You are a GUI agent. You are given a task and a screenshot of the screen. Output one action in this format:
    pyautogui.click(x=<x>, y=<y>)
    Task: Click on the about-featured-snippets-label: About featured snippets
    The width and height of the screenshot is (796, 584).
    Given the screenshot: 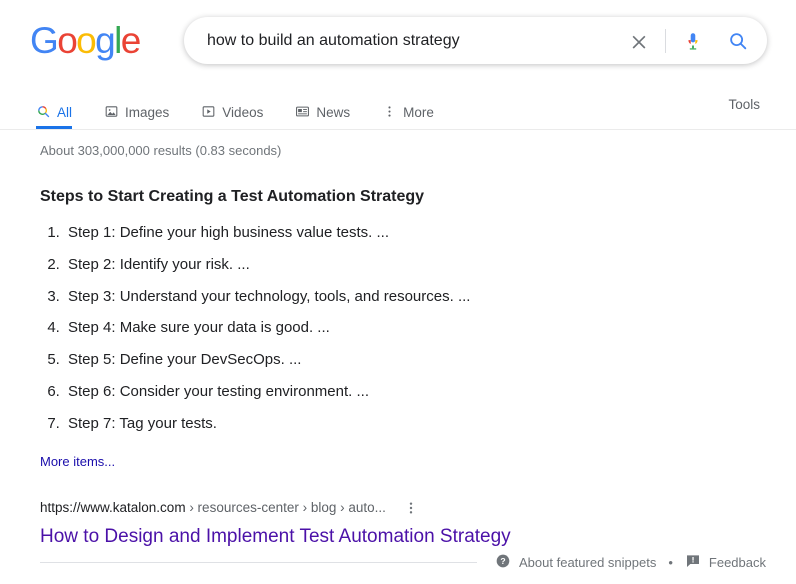 What is the action you would take?
    pyautogui.click(x=588, y=562)
    